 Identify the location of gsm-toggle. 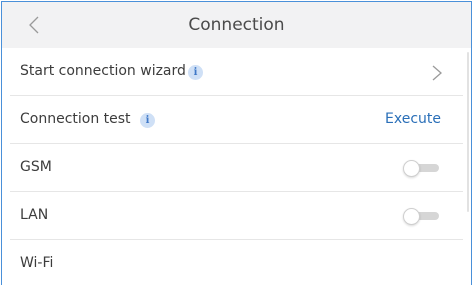
(422, 168).